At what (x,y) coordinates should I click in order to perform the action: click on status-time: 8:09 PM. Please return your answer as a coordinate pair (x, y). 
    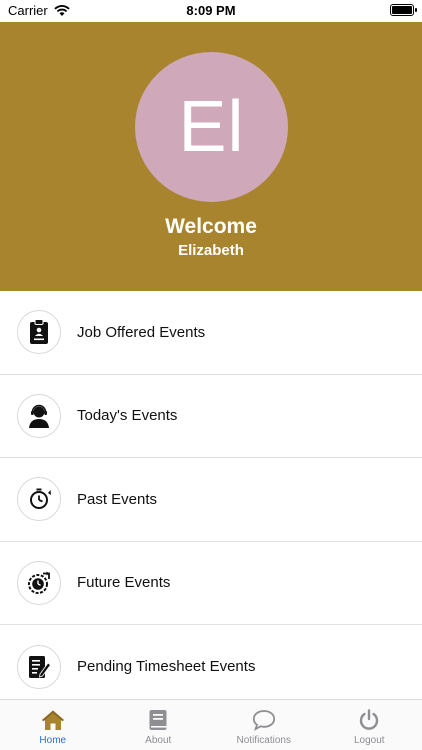
    Looking at the image, I should click on (211, 10).